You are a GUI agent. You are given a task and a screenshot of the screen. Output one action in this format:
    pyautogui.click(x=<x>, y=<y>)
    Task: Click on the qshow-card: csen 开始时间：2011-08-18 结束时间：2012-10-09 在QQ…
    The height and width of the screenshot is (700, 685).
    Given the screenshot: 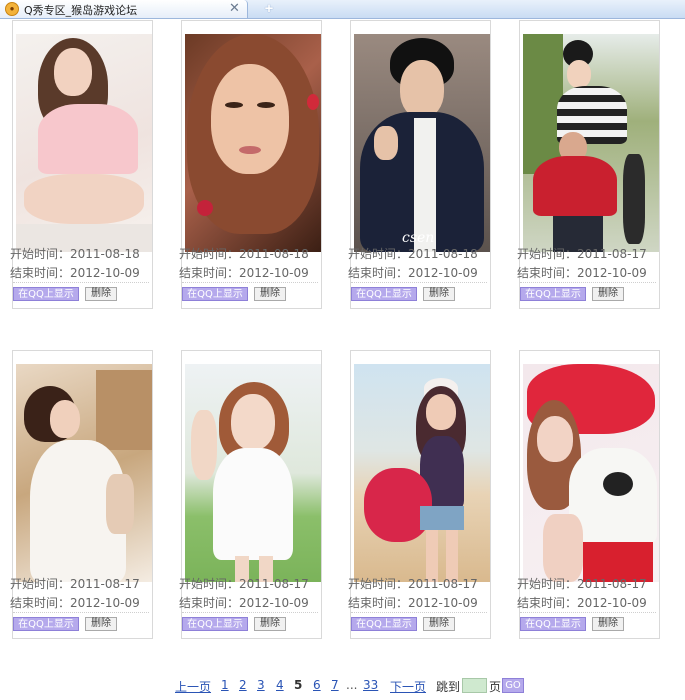 What is the action you would take?
    pyautogui.click(x=419, y=164)
    